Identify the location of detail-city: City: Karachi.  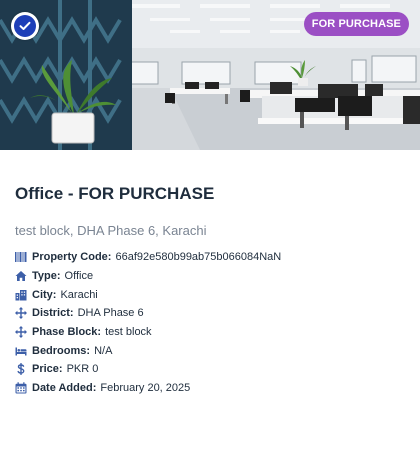
(148, 294).